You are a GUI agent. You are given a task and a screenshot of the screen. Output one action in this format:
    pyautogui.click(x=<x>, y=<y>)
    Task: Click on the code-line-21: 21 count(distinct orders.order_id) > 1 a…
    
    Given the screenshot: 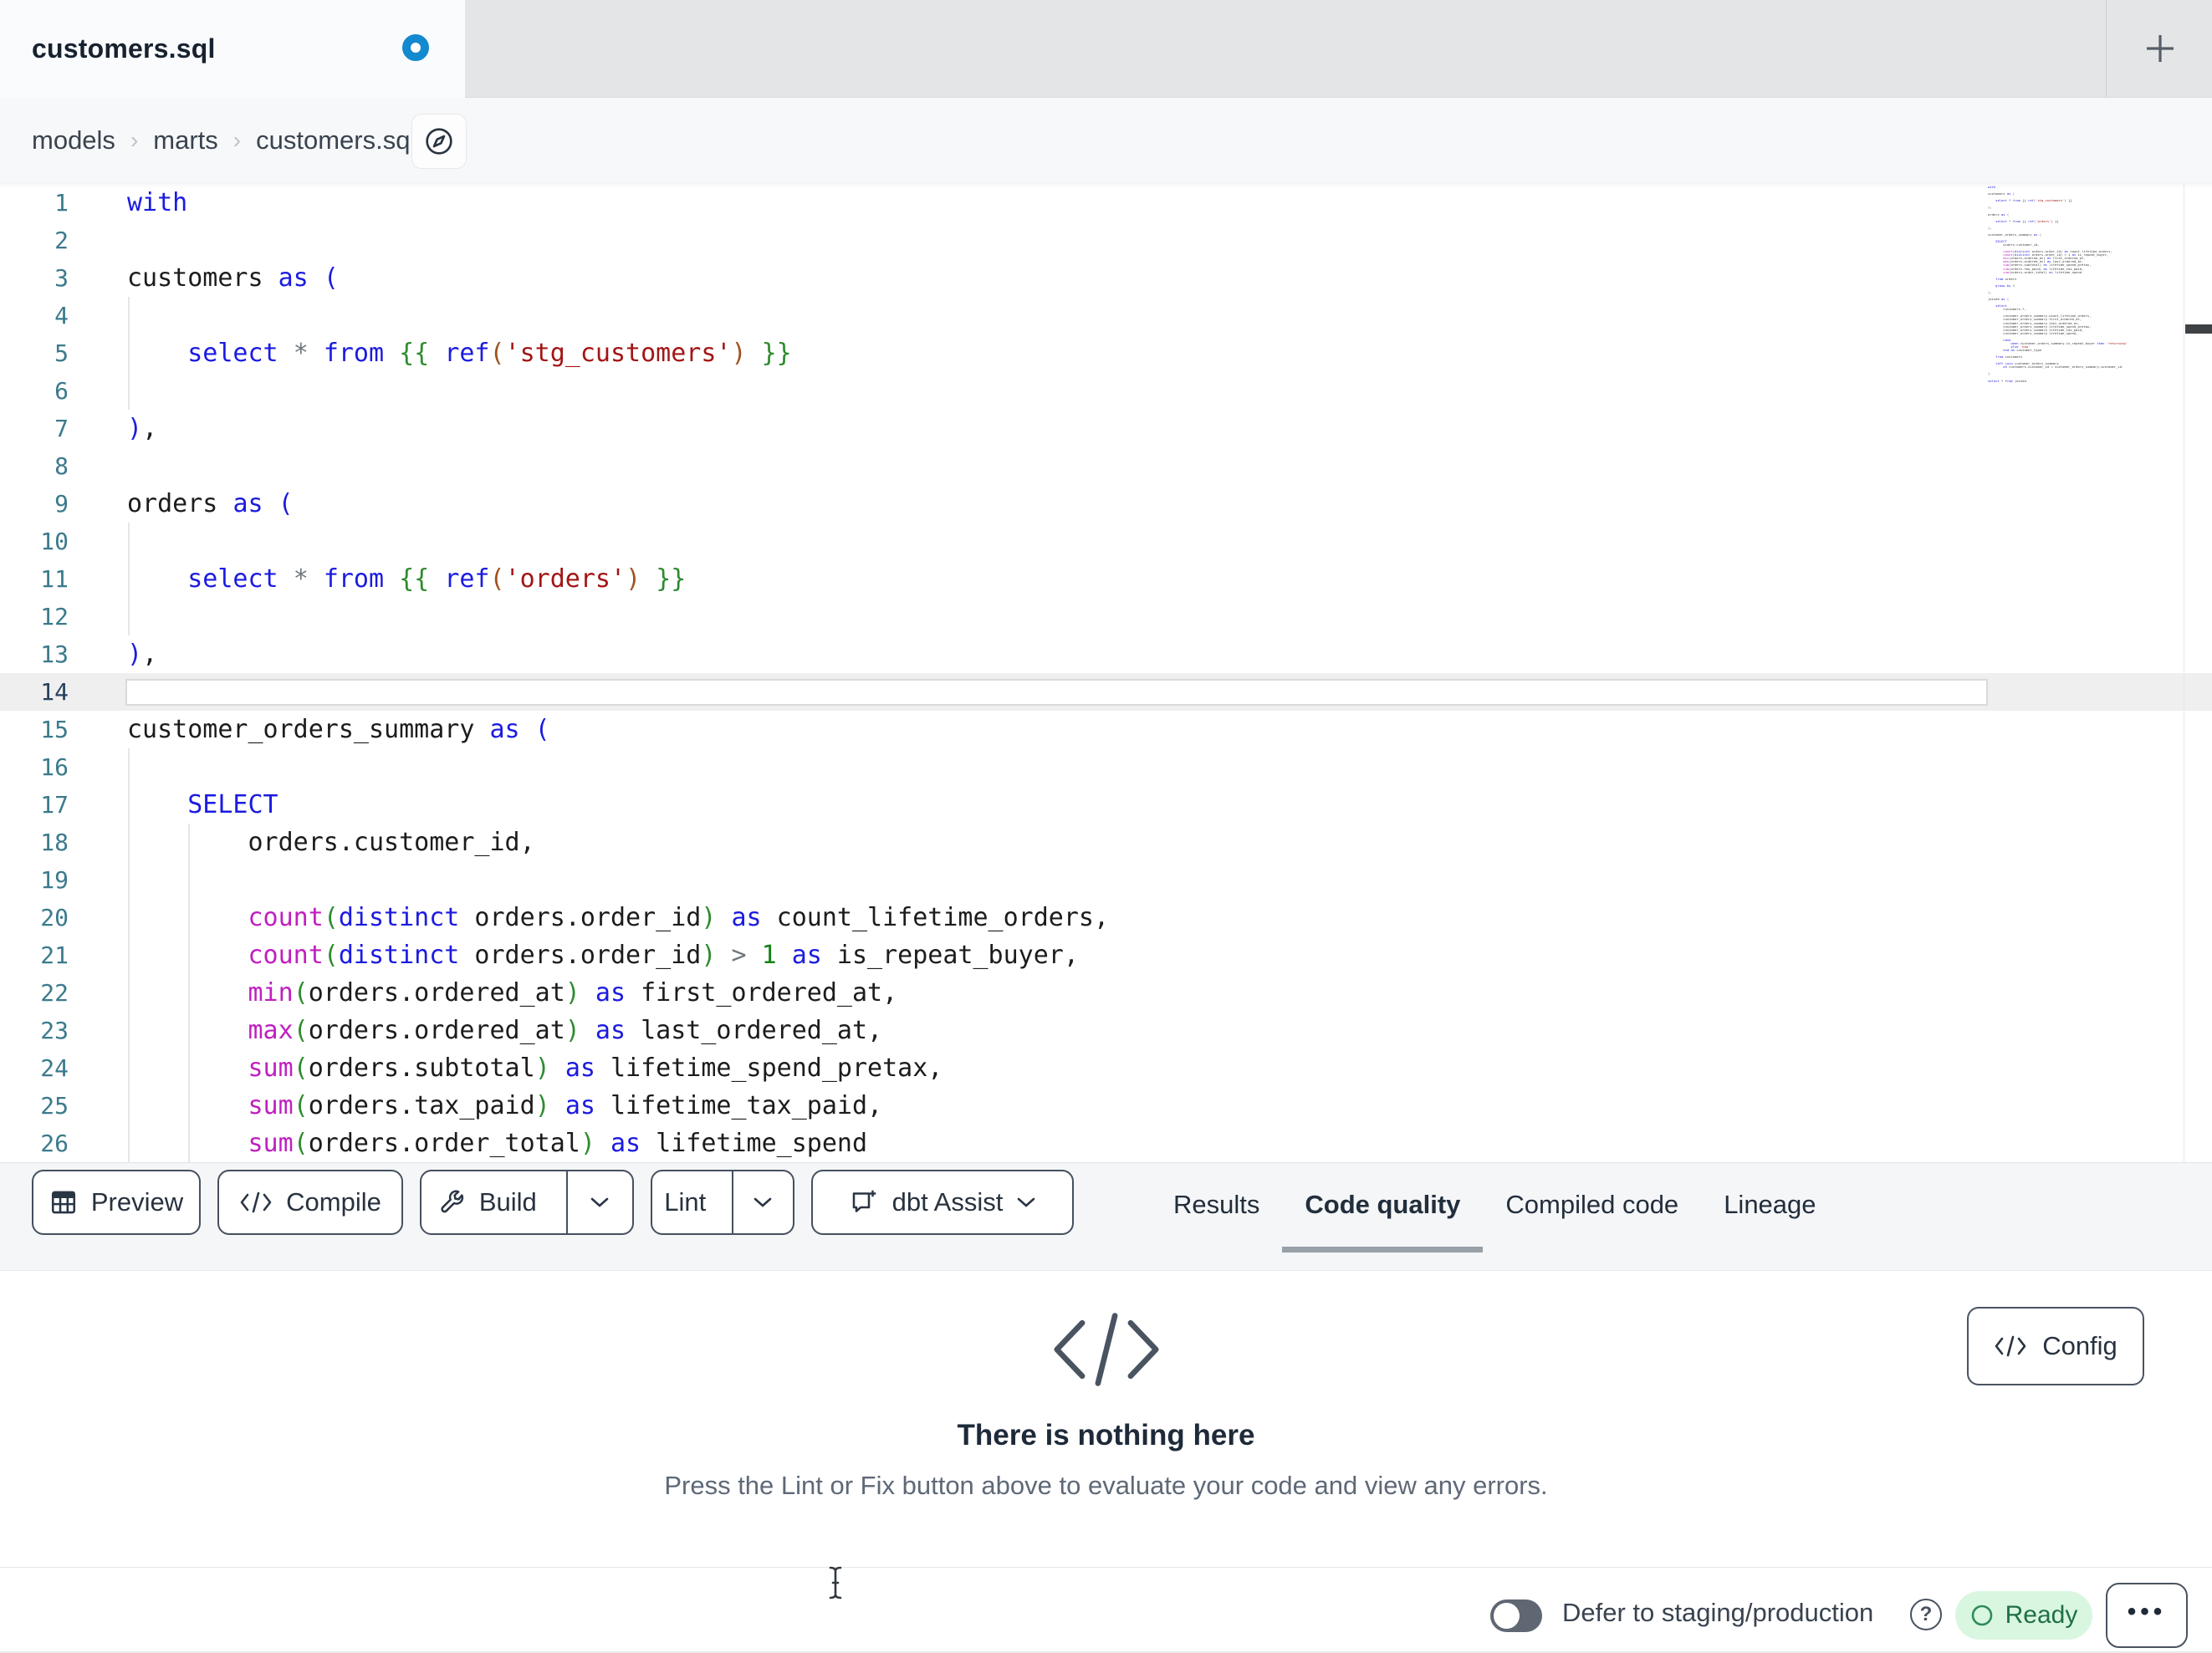 What is the action you would take?
    pyautogui.click(x=1106, y=955)
    